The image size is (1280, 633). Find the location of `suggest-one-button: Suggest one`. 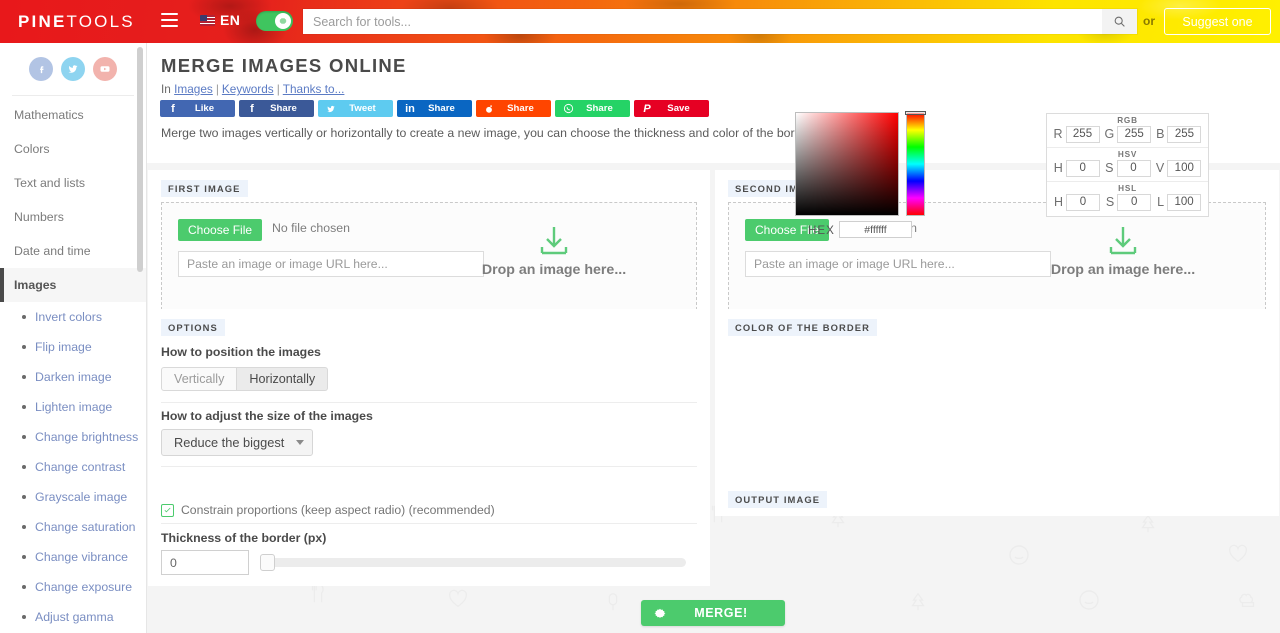

suggest-one-button: Suggest one is located at coordinates (1217, 21).